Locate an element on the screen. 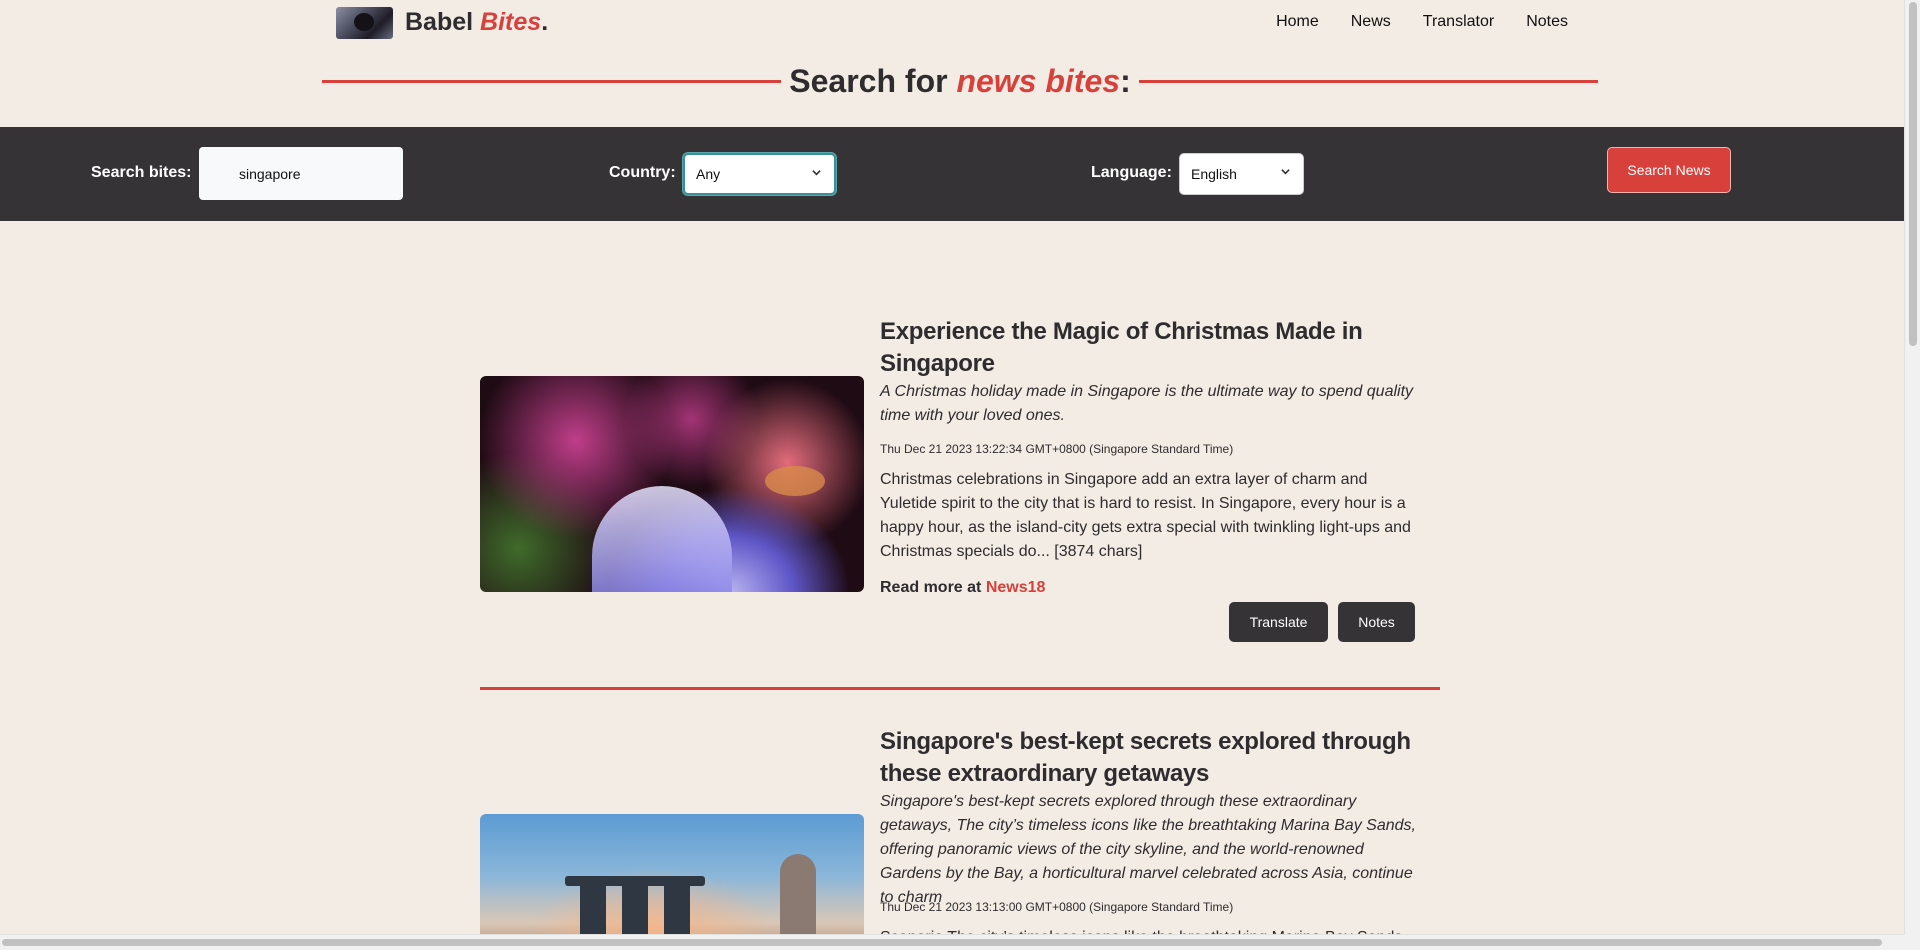 The height and width of the screenshot is (950, 1920). vertical-scrollbar is located at coordinates (1912, 475).